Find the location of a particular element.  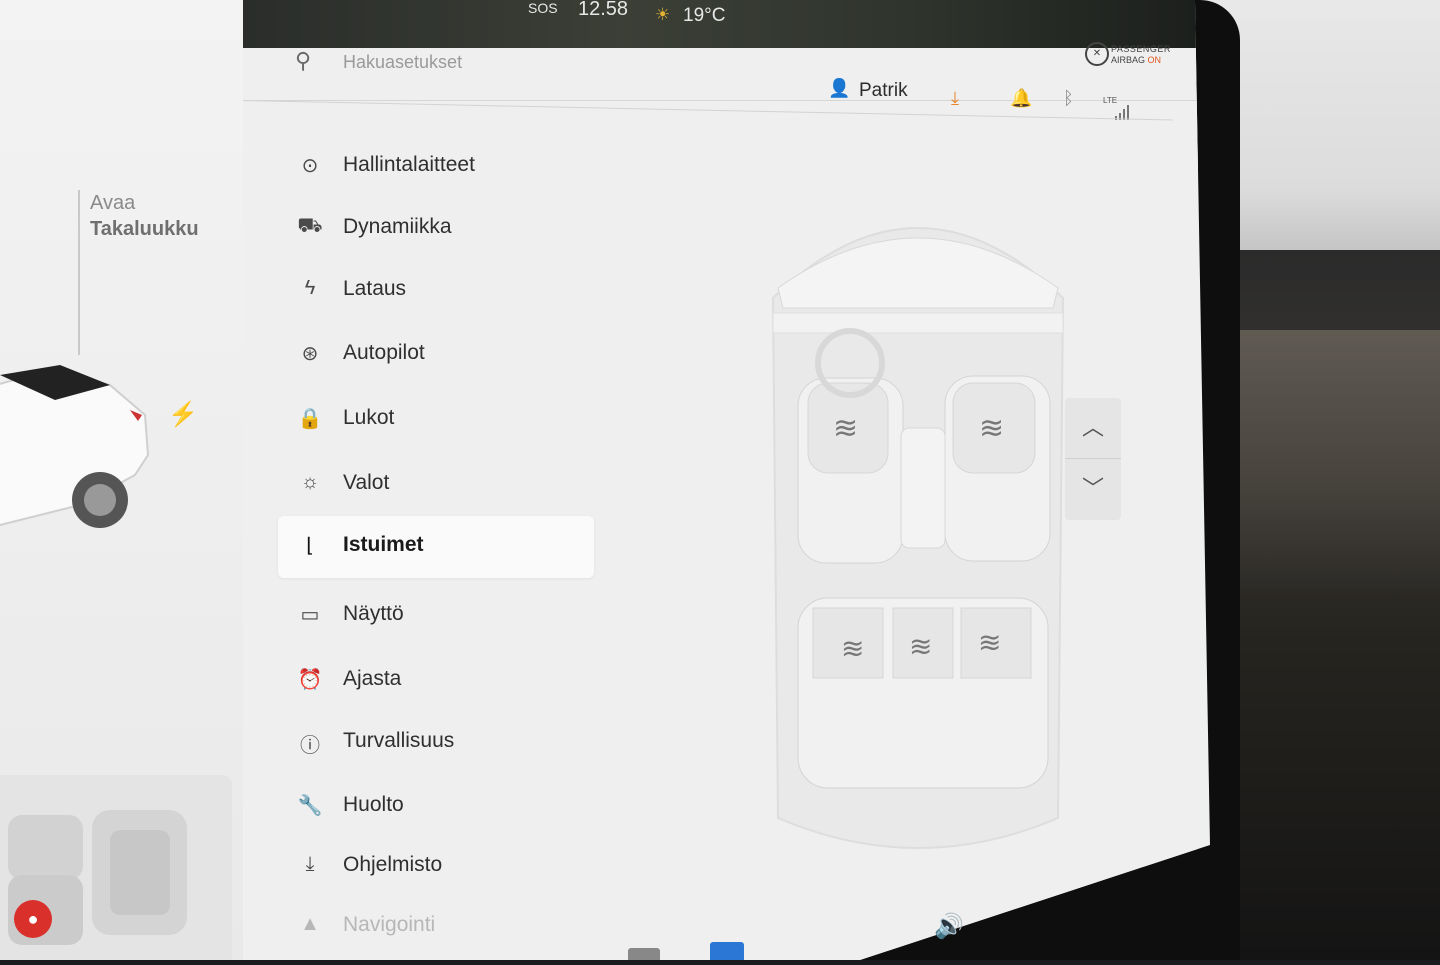

trunk-name-label: Takaluukku is located at coordinates (144, 229).